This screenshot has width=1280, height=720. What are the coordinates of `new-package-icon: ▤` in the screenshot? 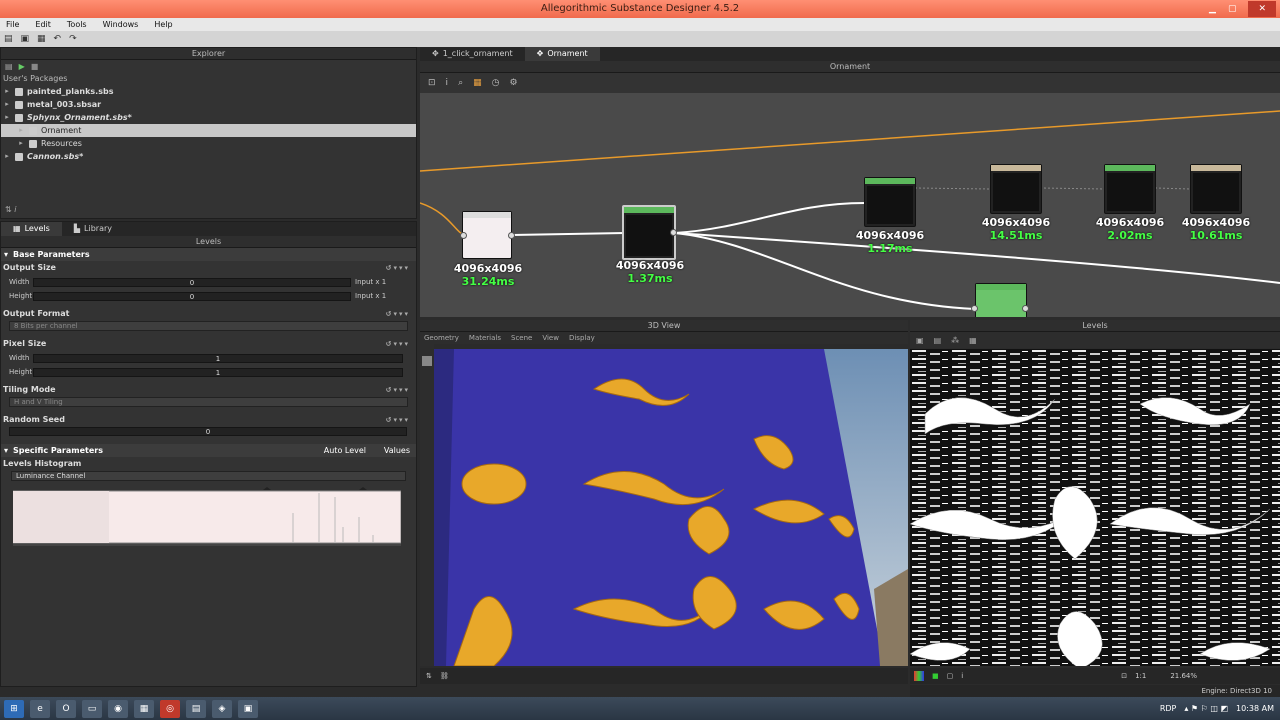 It's located at (9, 66).